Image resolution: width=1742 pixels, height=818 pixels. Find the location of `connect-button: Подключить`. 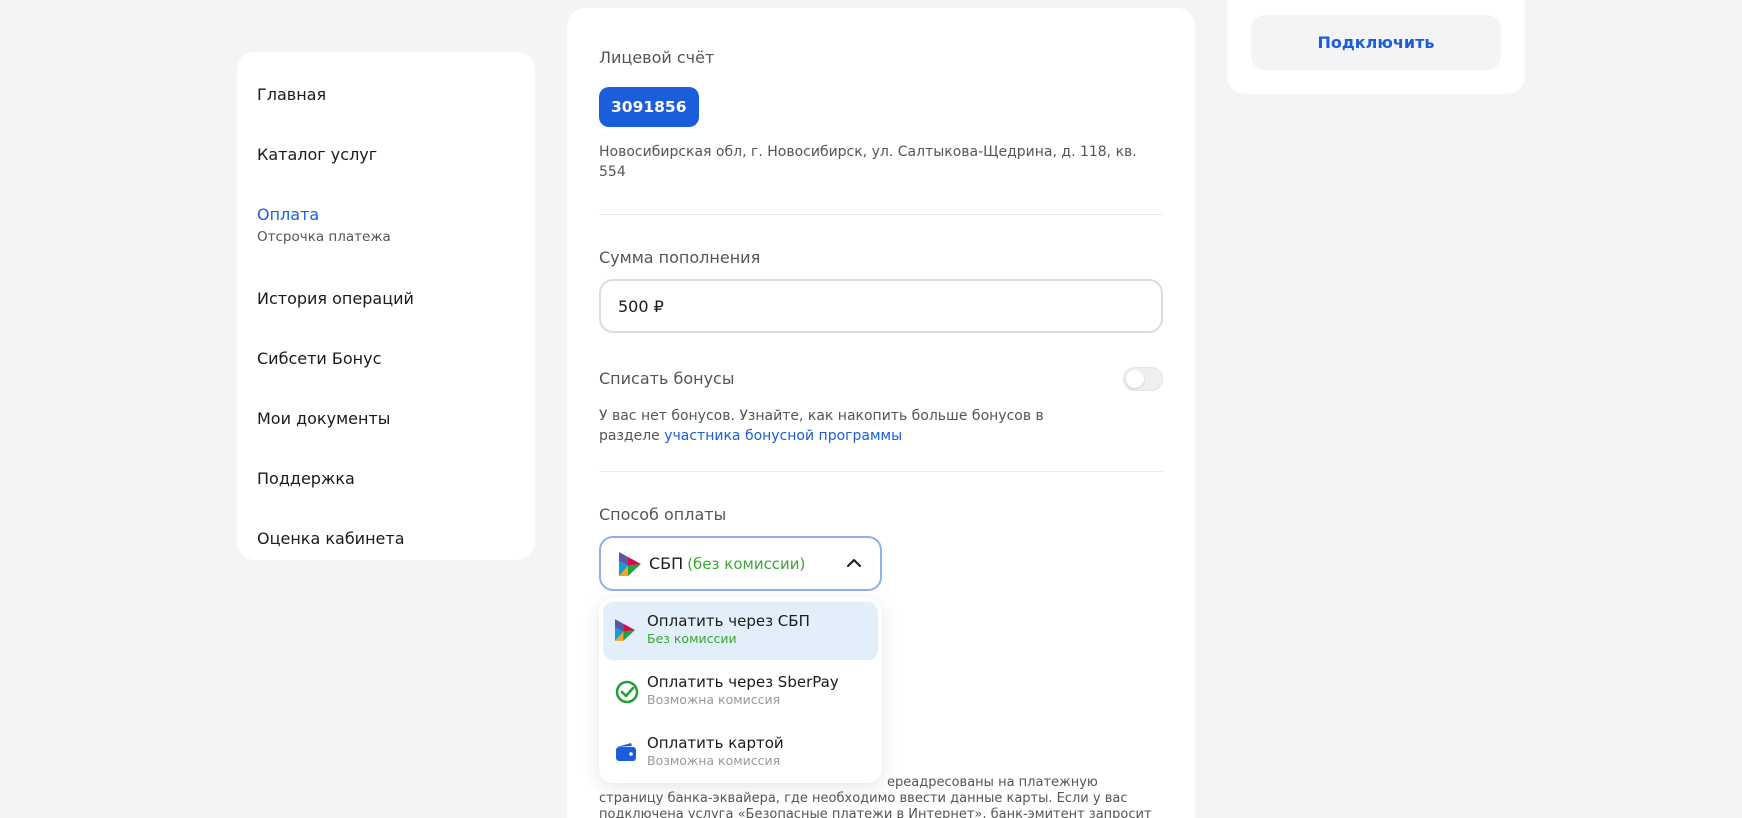

connect-button: Подключить is located at coordinates (1376, 42).